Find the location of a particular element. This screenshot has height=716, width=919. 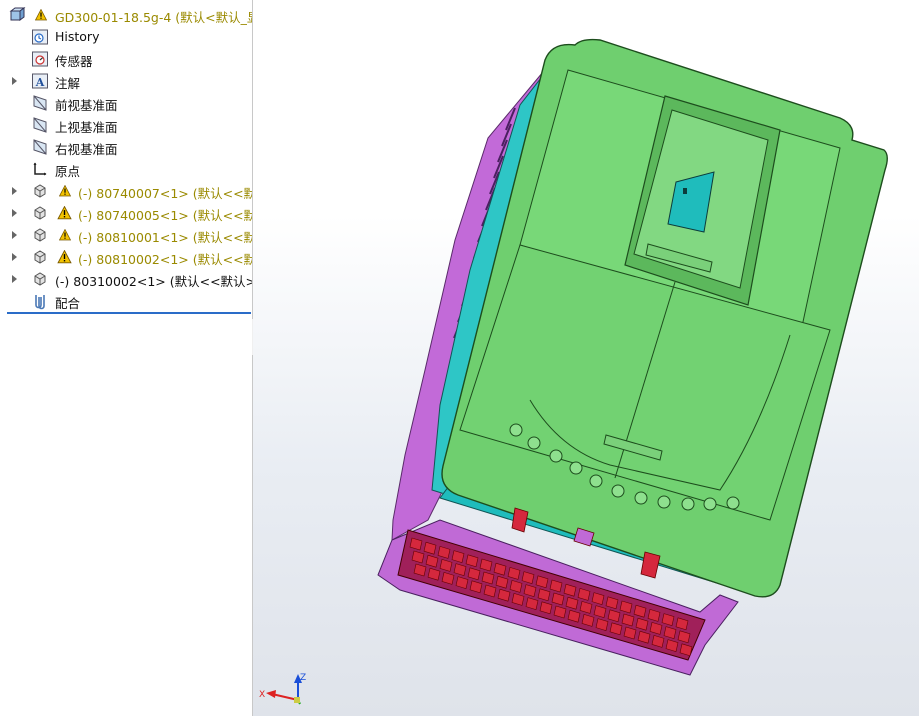

tree-item-label: 原点 is located at coordinates (68, 171).